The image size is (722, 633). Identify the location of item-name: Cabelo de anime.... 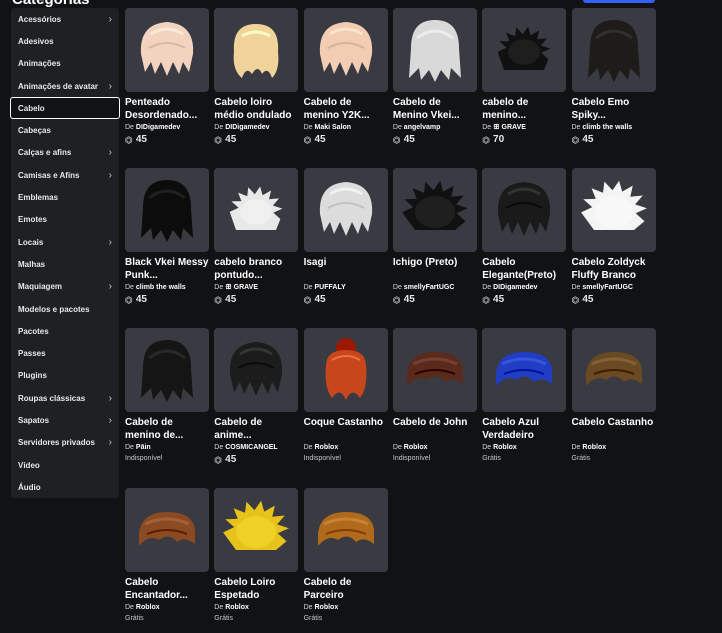
(256, 429).